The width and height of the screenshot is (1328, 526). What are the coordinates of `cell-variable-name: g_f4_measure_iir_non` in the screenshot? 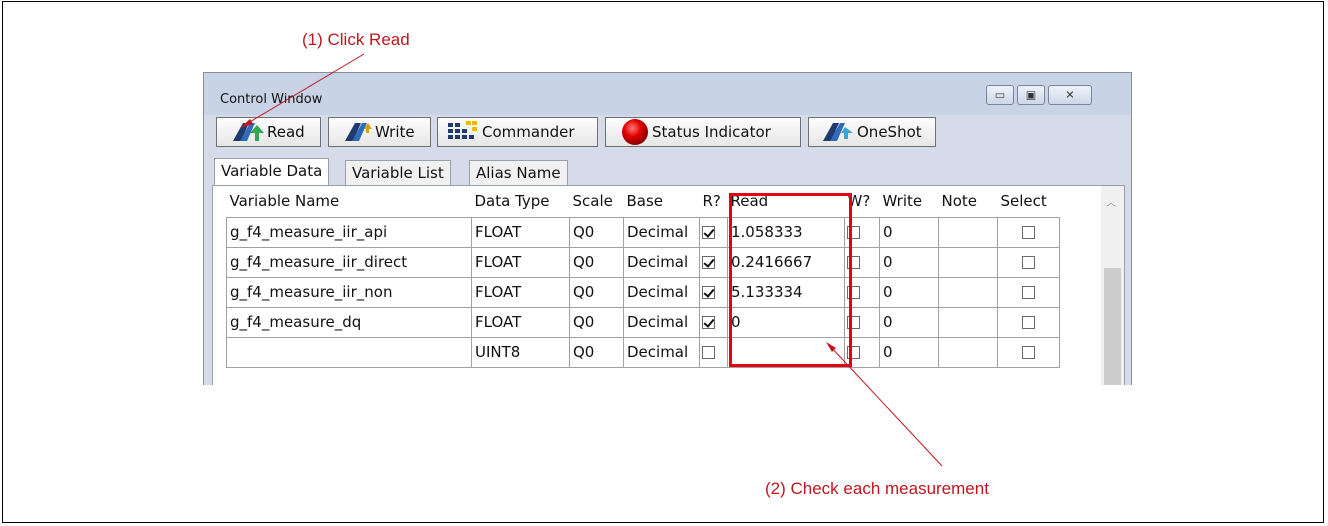 It's located at (349, 292).